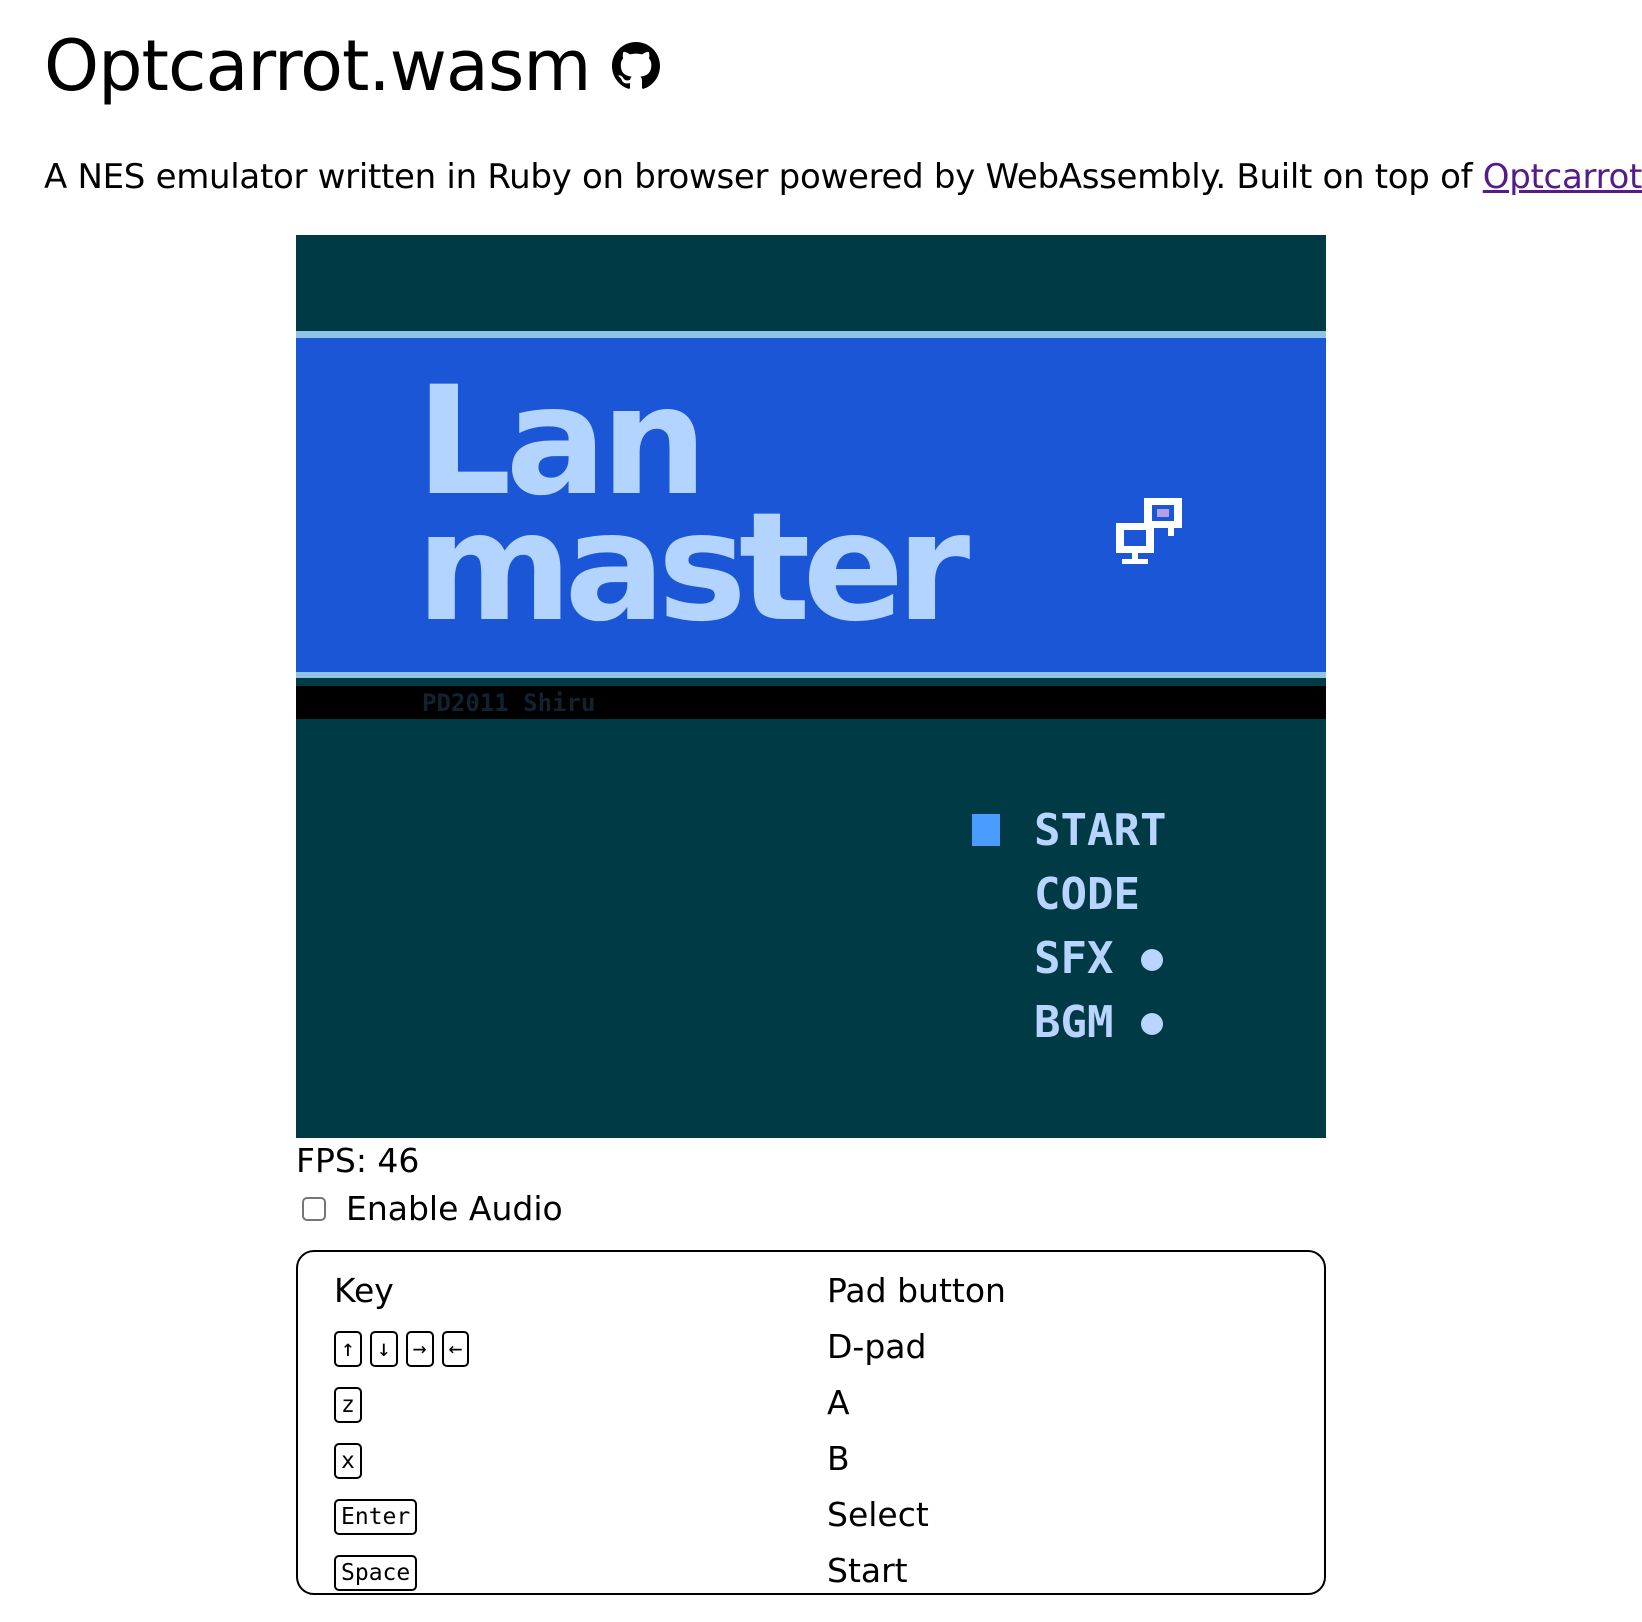 The height and width of the screenshot is (1622, 1642). I want to click on header-pad-button: Pad button, so click(916, 1290).